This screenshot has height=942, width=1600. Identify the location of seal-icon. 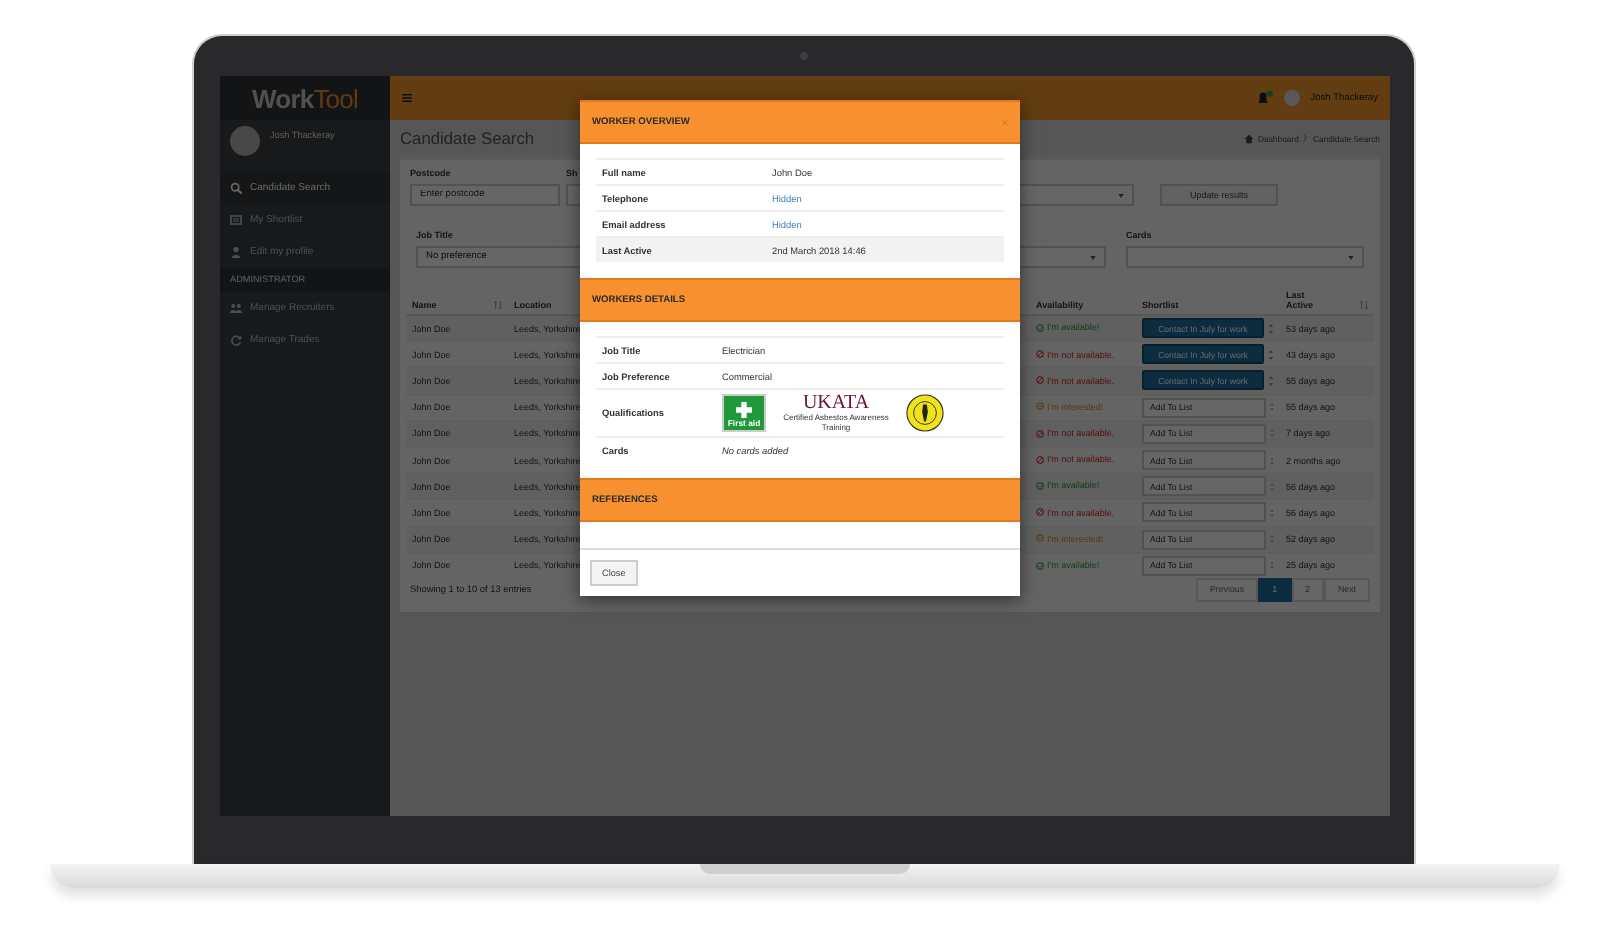
(925, 413).